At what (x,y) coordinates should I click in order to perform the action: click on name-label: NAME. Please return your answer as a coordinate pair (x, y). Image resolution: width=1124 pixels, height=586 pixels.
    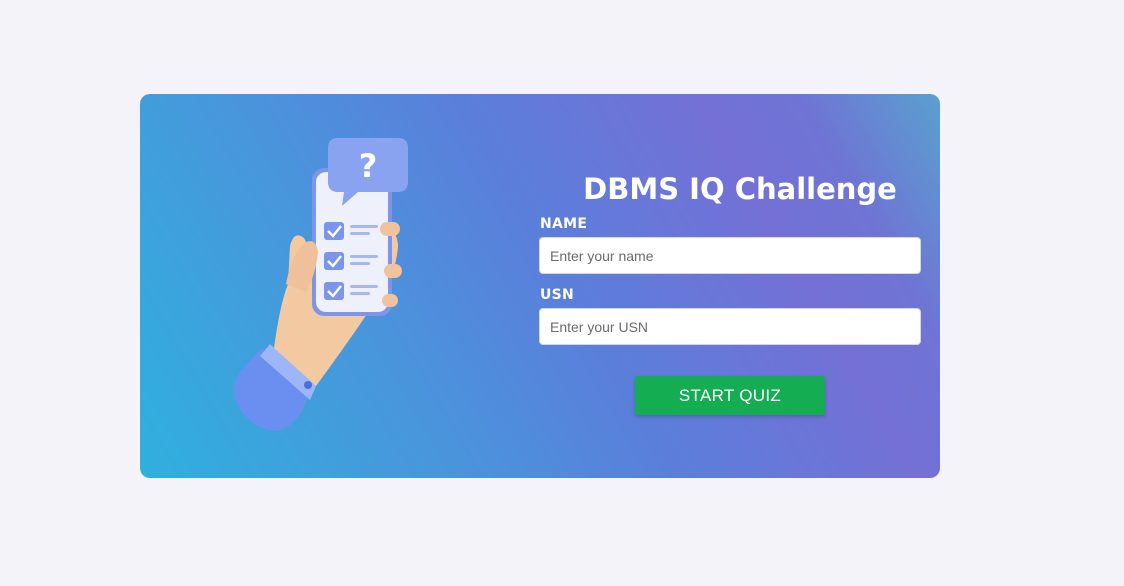
    Looking at the image, I should click on (564, 224).